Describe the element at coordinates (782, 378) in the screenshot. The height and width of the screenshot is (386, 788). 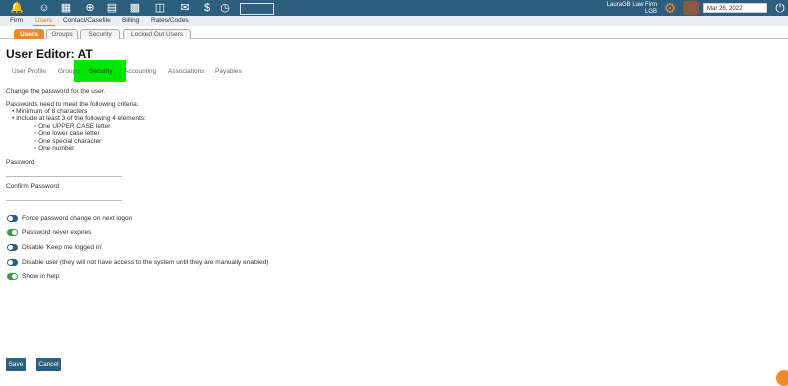
I see `help-fab` at that location.